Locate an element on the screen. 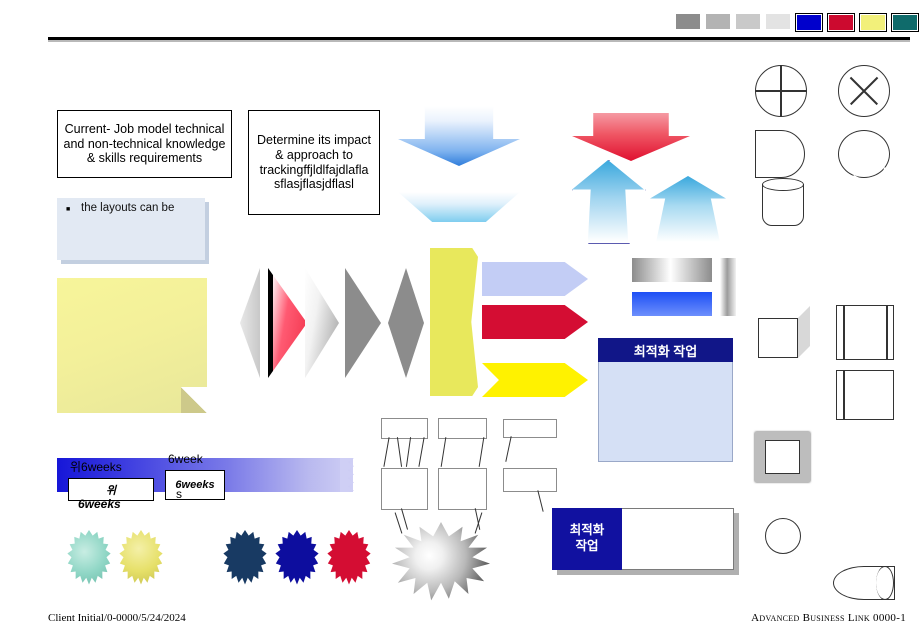 This screenshot has width=920, height=637. korean-panel-2-label: 최적화 작업 is located at coordinates (587, 539).